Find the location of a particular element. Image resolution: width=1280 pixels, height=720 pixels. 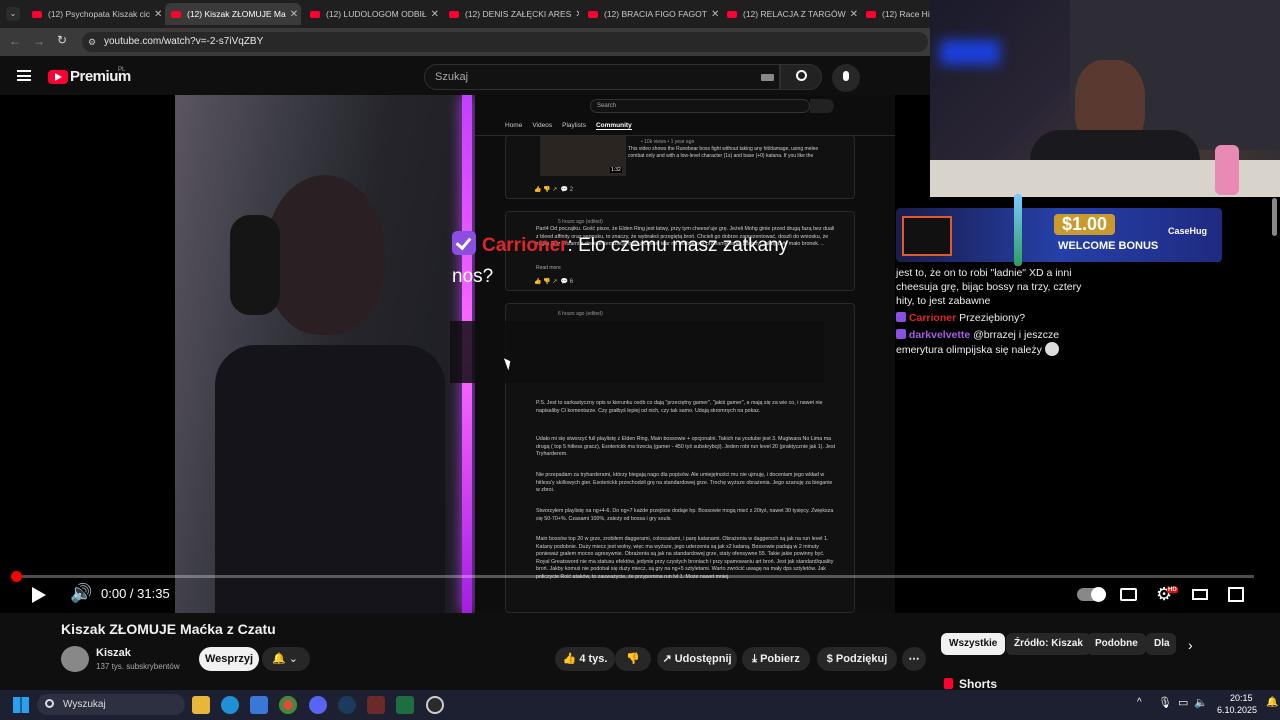

forward-icon: → is located at coordinates (39, 41).